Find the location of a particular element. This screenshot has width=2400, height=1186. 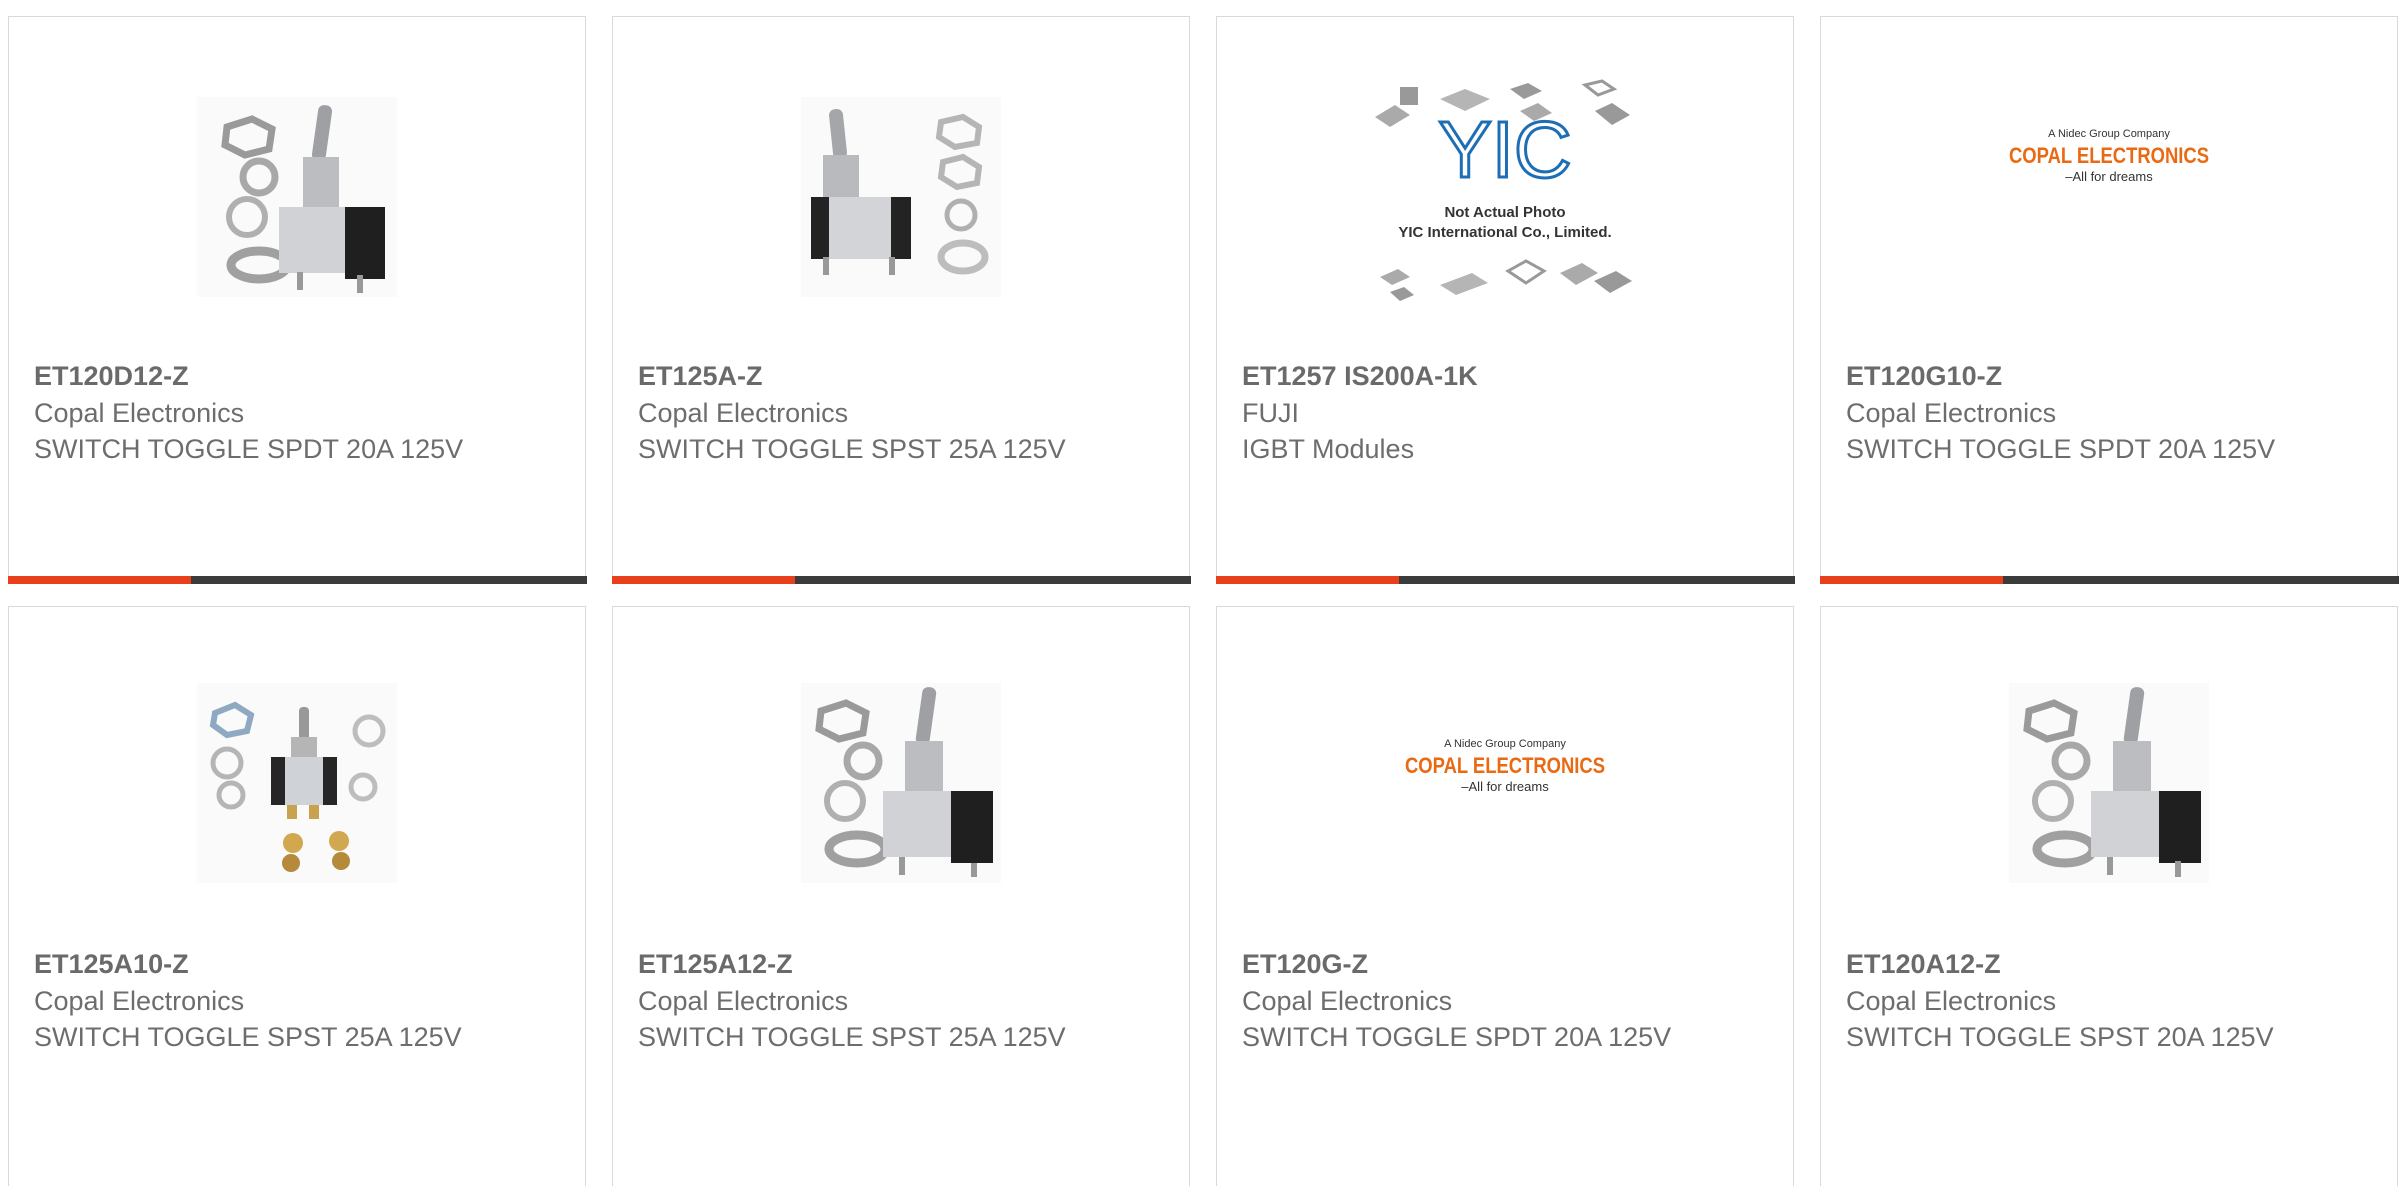

part-number: ET120G-Z is located at coordinates (1507, 964).